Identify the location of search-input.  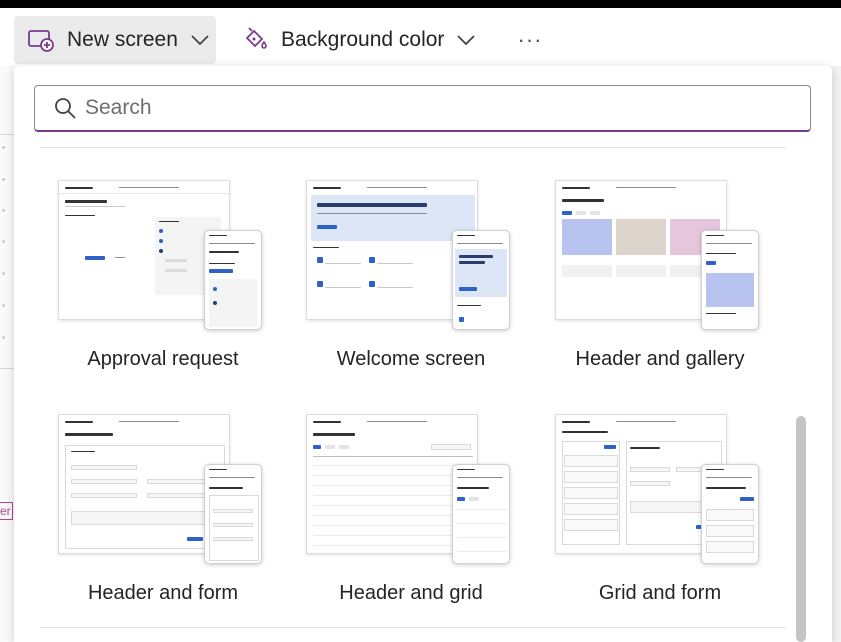
(425, 108).